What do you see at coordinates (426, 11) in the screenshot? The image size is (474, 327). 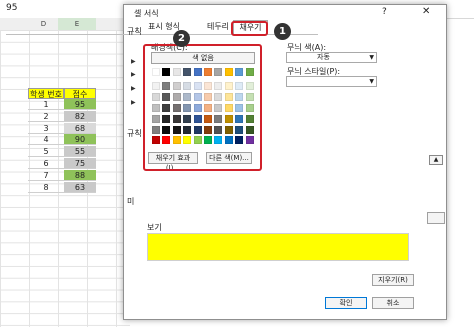 I see `close-icon: ✕` at bounding box center [426, 11].